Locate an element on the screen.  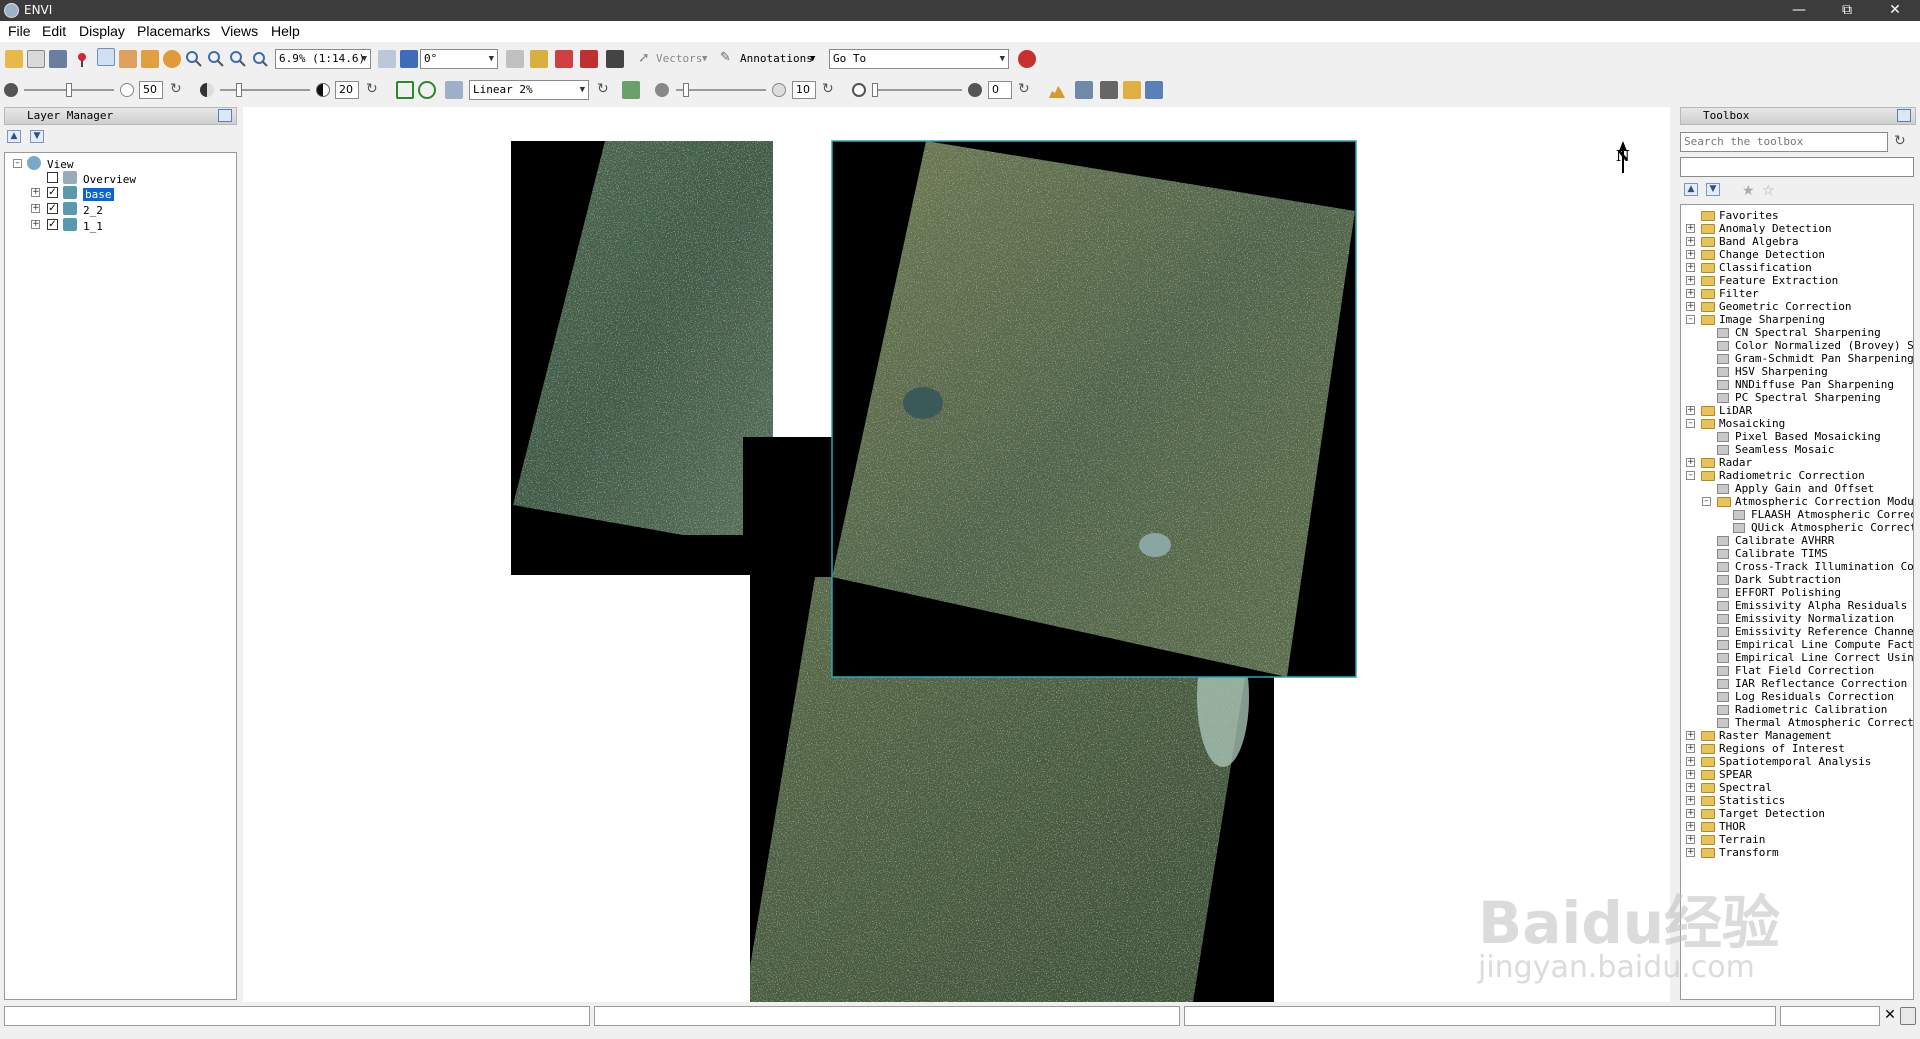
contrast-slider-track is located at coordinates (265, 90).